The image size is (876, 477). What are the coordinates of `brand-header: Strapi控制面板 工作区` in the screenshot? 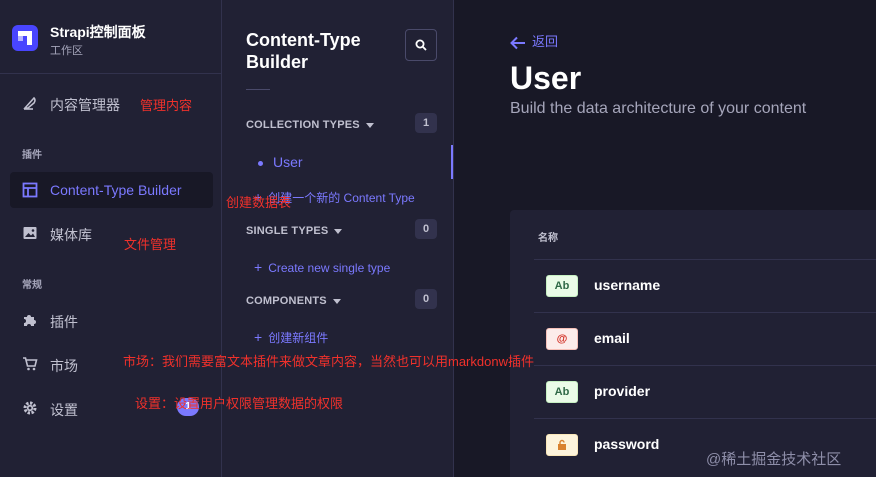 It's located at (111, 37).